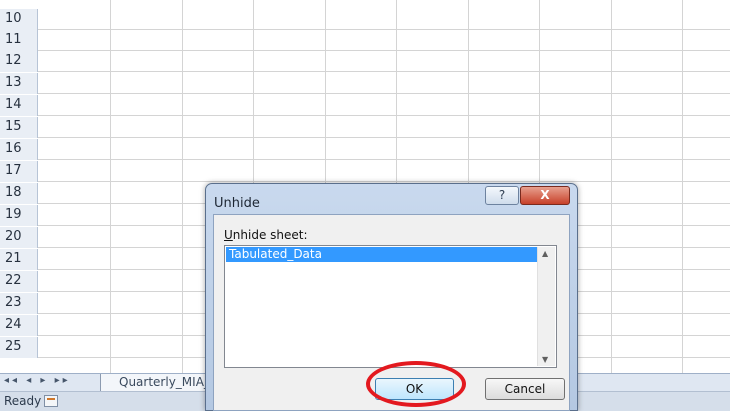 The image size is (730, 411). I want to click on row-header: 14, so click(19, 105).